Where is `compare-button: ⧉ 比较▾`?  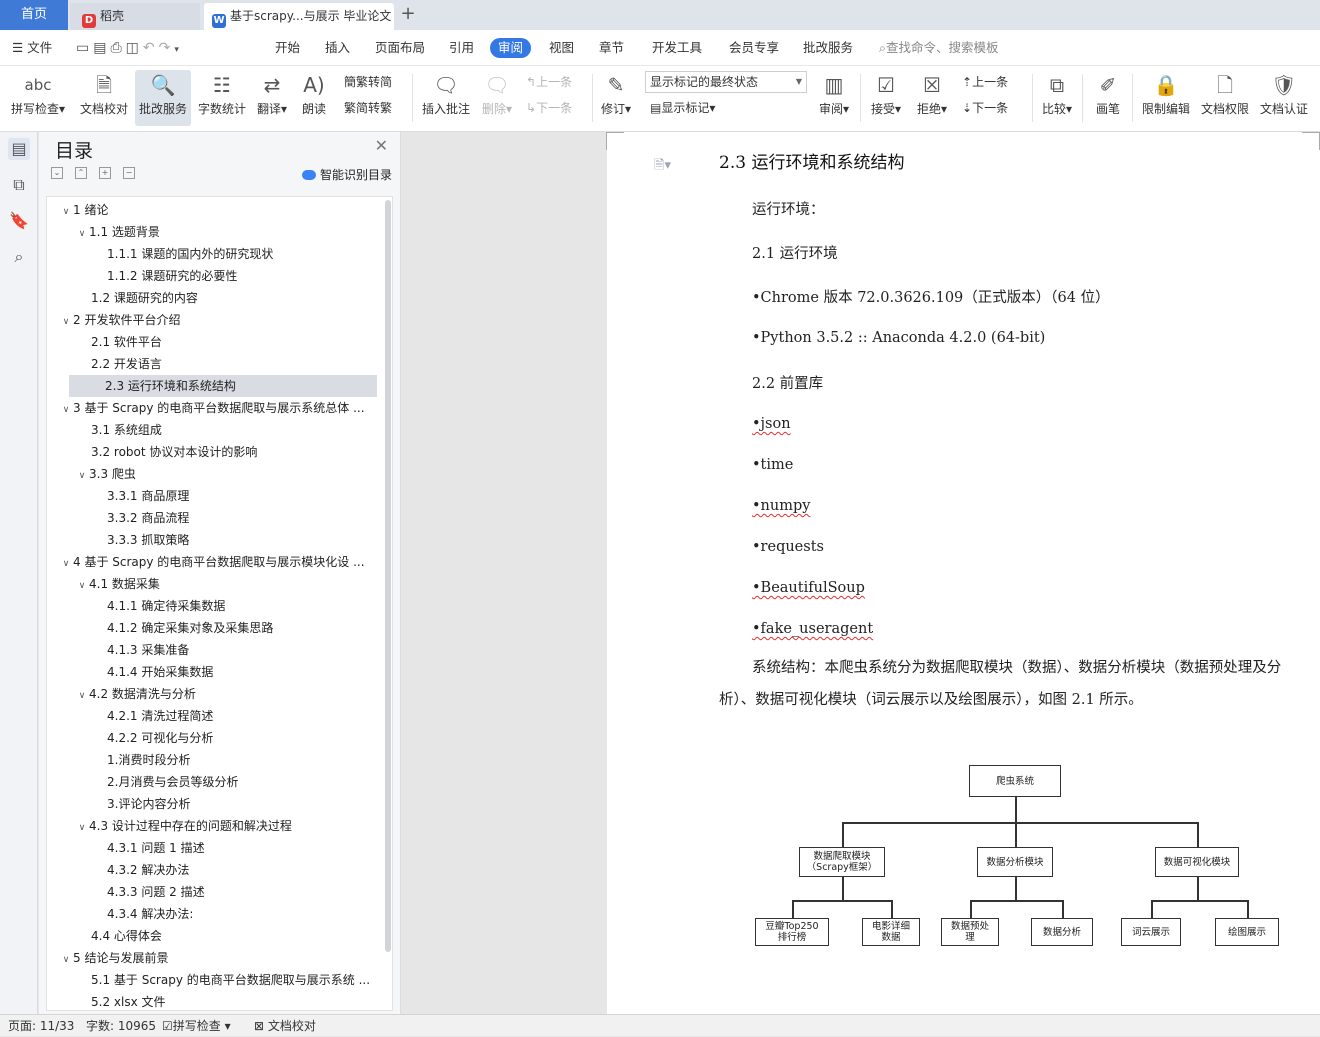
compare-button: ⧉ 比较▾ is located at coordinates (1057, 98).